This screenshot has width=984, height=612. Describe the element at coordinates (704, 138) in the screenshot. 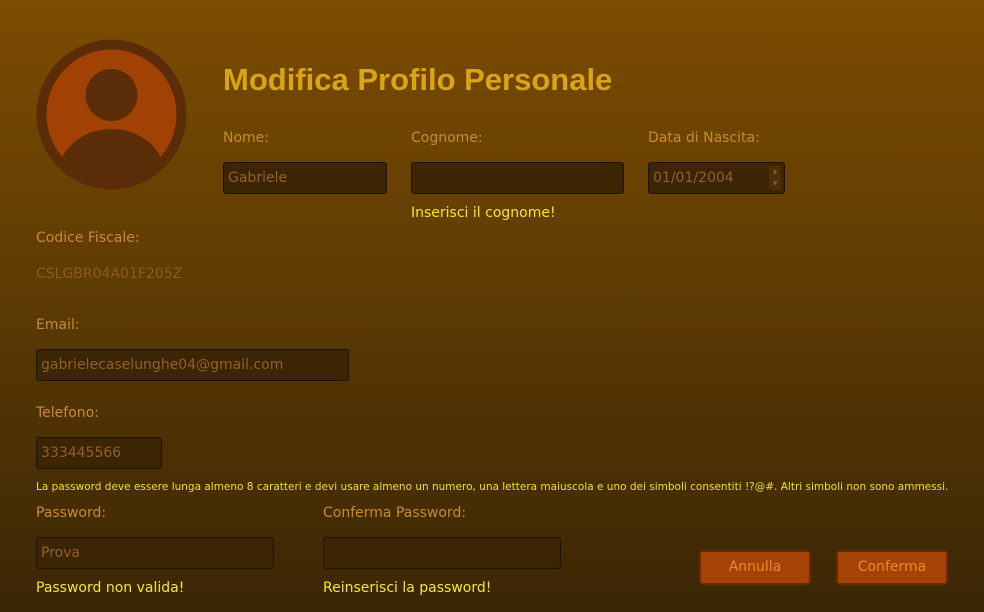

I see `data-nascita-label: Data di Nascita:` at that location.